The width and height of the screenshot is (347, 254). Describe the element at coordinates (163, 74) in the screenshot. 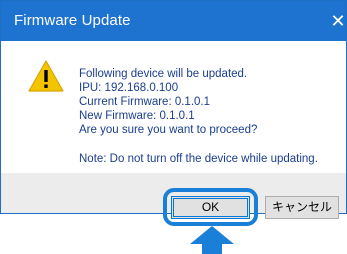

I see `message-line: Following device will be updated.` at that location.